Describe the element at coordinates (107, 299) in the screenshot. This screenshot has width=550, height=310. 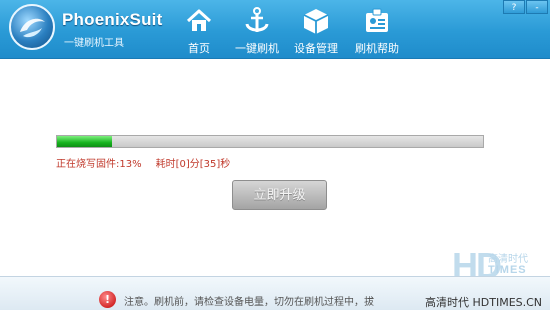
I see `warning-icon: !` at that location.